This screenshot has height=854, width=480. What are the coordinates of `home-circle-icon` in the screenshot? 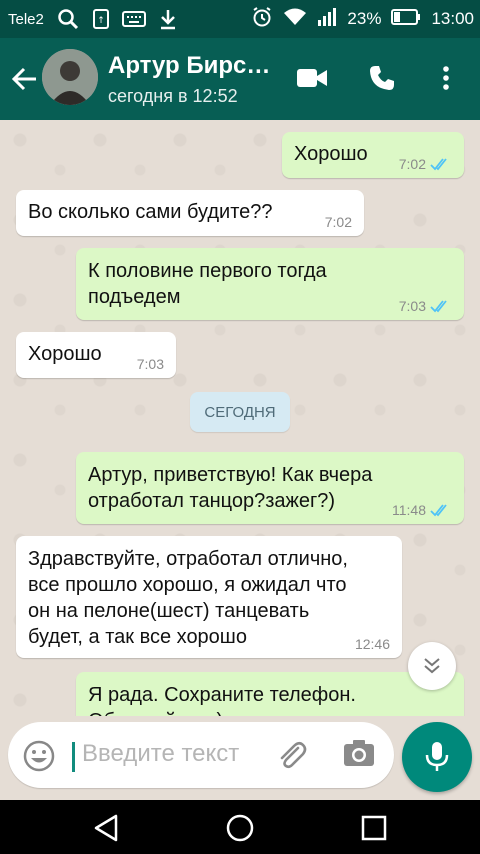 It's located at (240, 828).